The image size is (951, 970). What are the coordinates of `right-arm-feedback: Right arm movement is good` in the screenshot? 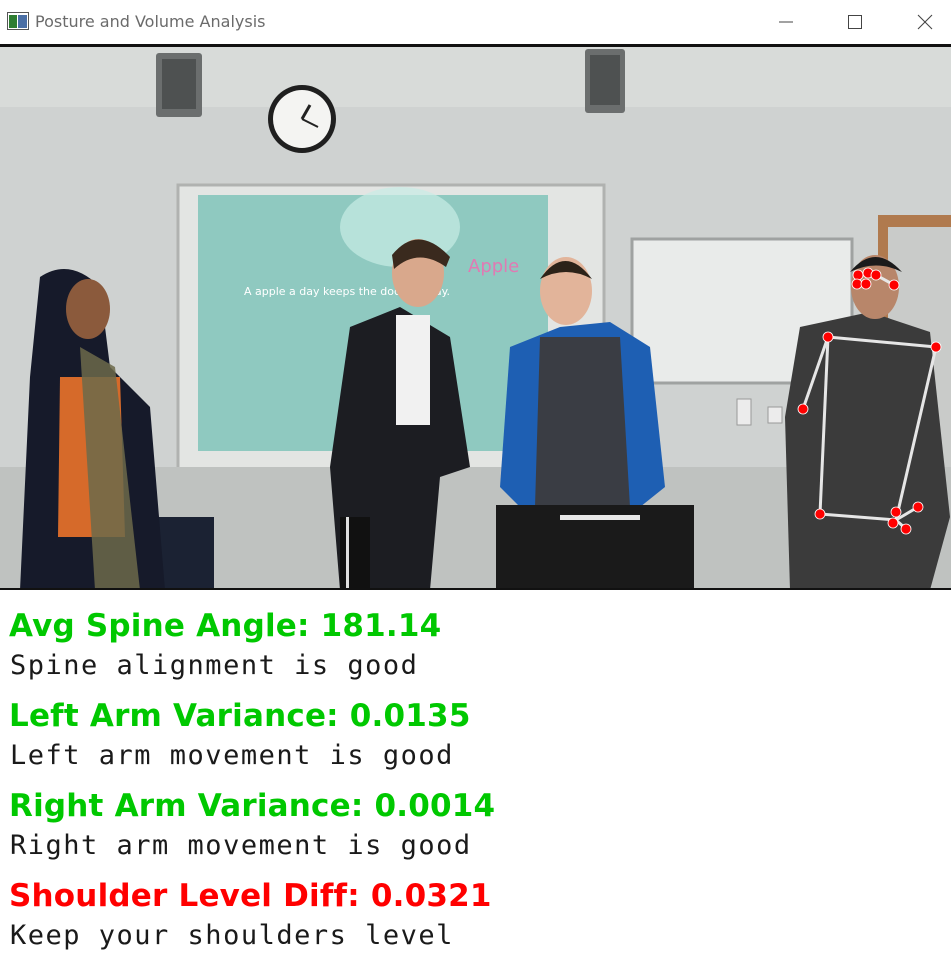 It's located at (241, 845).